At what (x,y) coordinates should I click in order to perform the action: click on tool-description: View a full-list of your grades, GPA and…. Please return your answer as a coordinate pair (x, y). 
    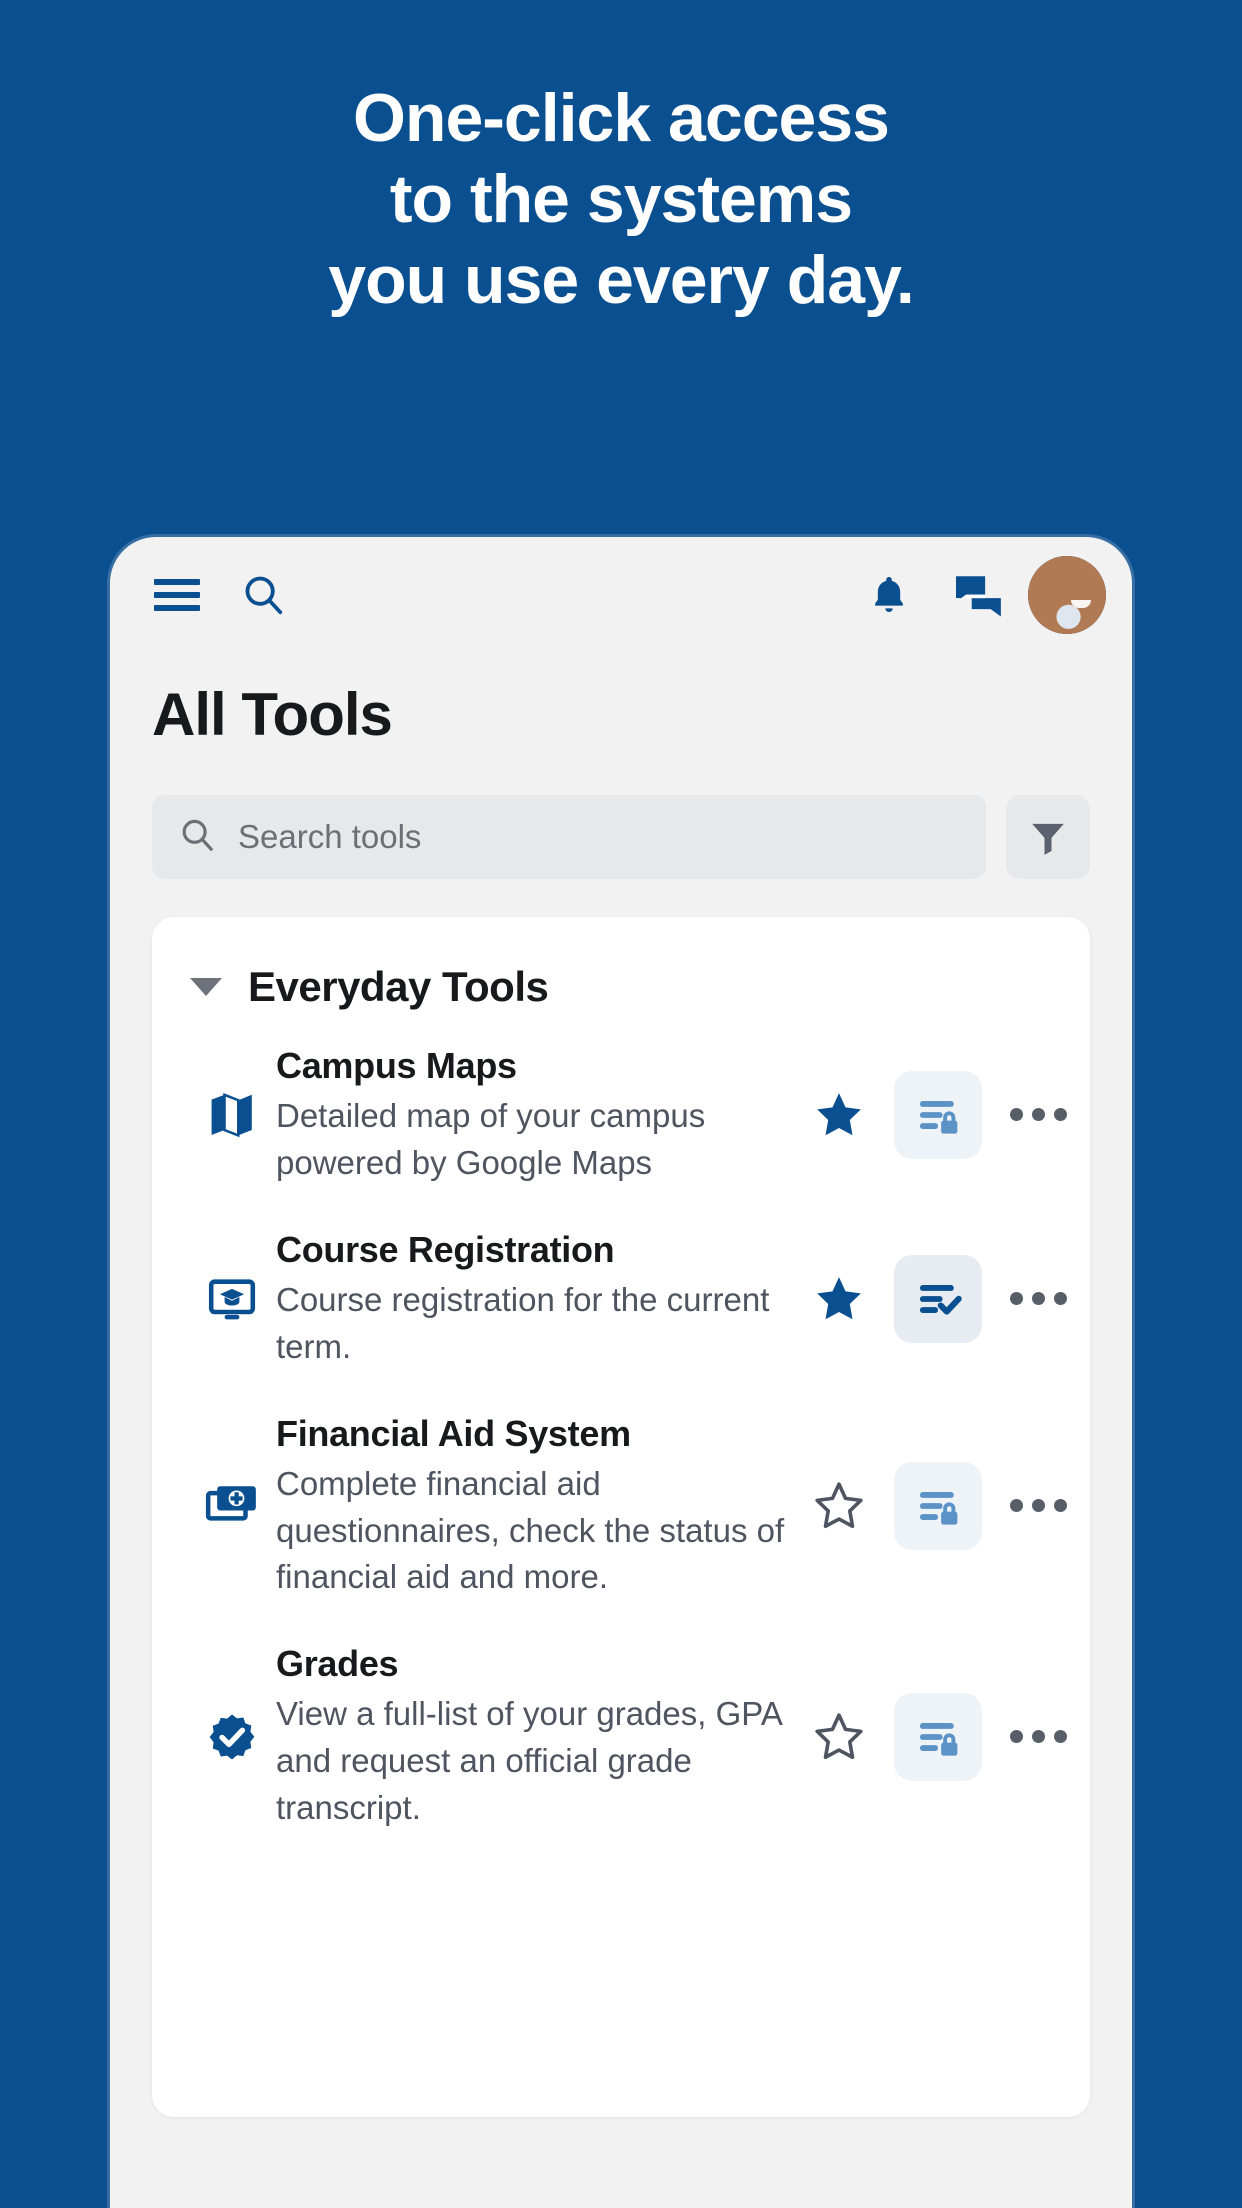
    Looking at the image, I should click on (529, 1761).